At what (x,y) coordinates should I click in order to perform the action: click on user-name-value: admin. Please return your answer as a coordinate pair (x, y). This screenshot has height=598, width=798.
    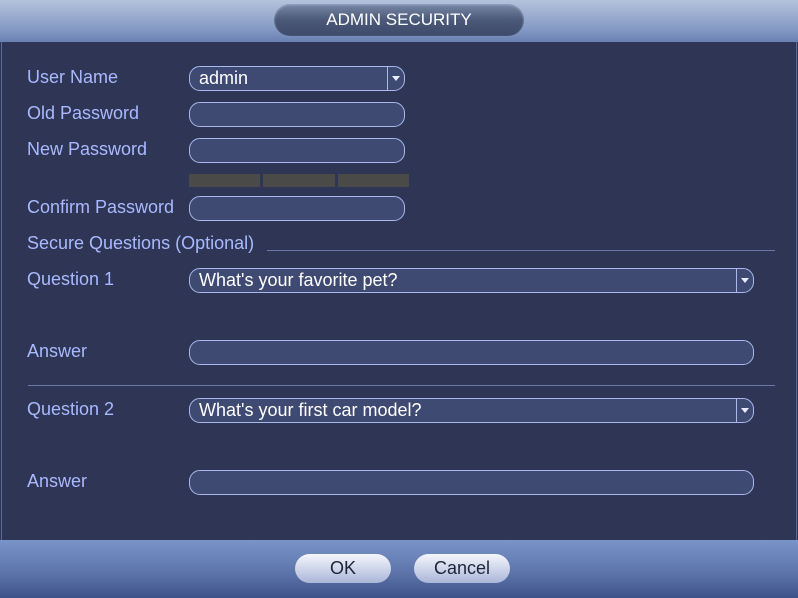
    Looking at the image, I should click on (224, 78).